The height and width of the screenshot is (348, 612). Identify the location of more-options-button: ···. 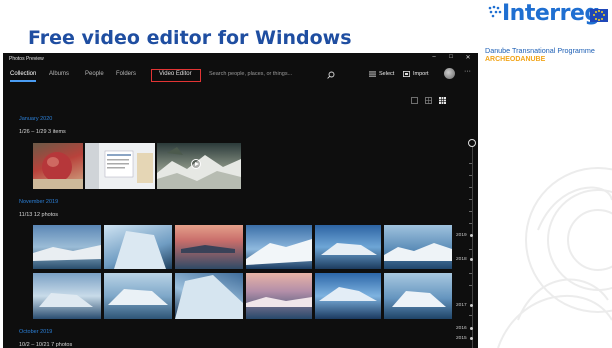
(467, 71).